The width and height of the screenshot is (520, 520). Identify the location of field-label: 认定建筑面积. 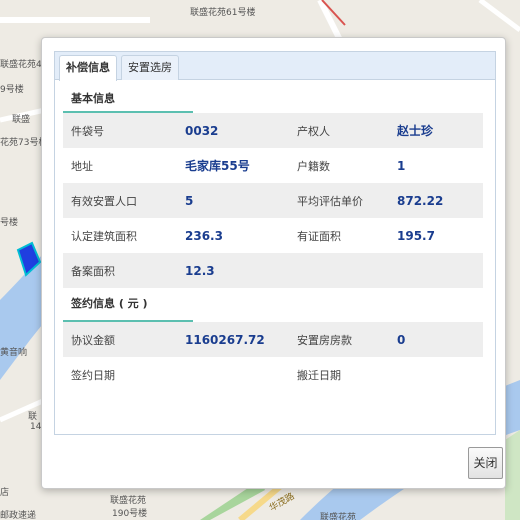
(104, 236).